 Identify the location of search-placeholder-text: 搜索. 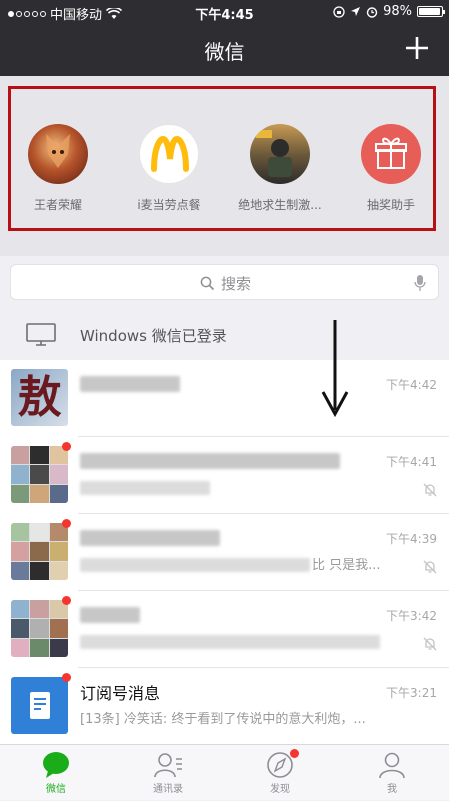
(235, 284).